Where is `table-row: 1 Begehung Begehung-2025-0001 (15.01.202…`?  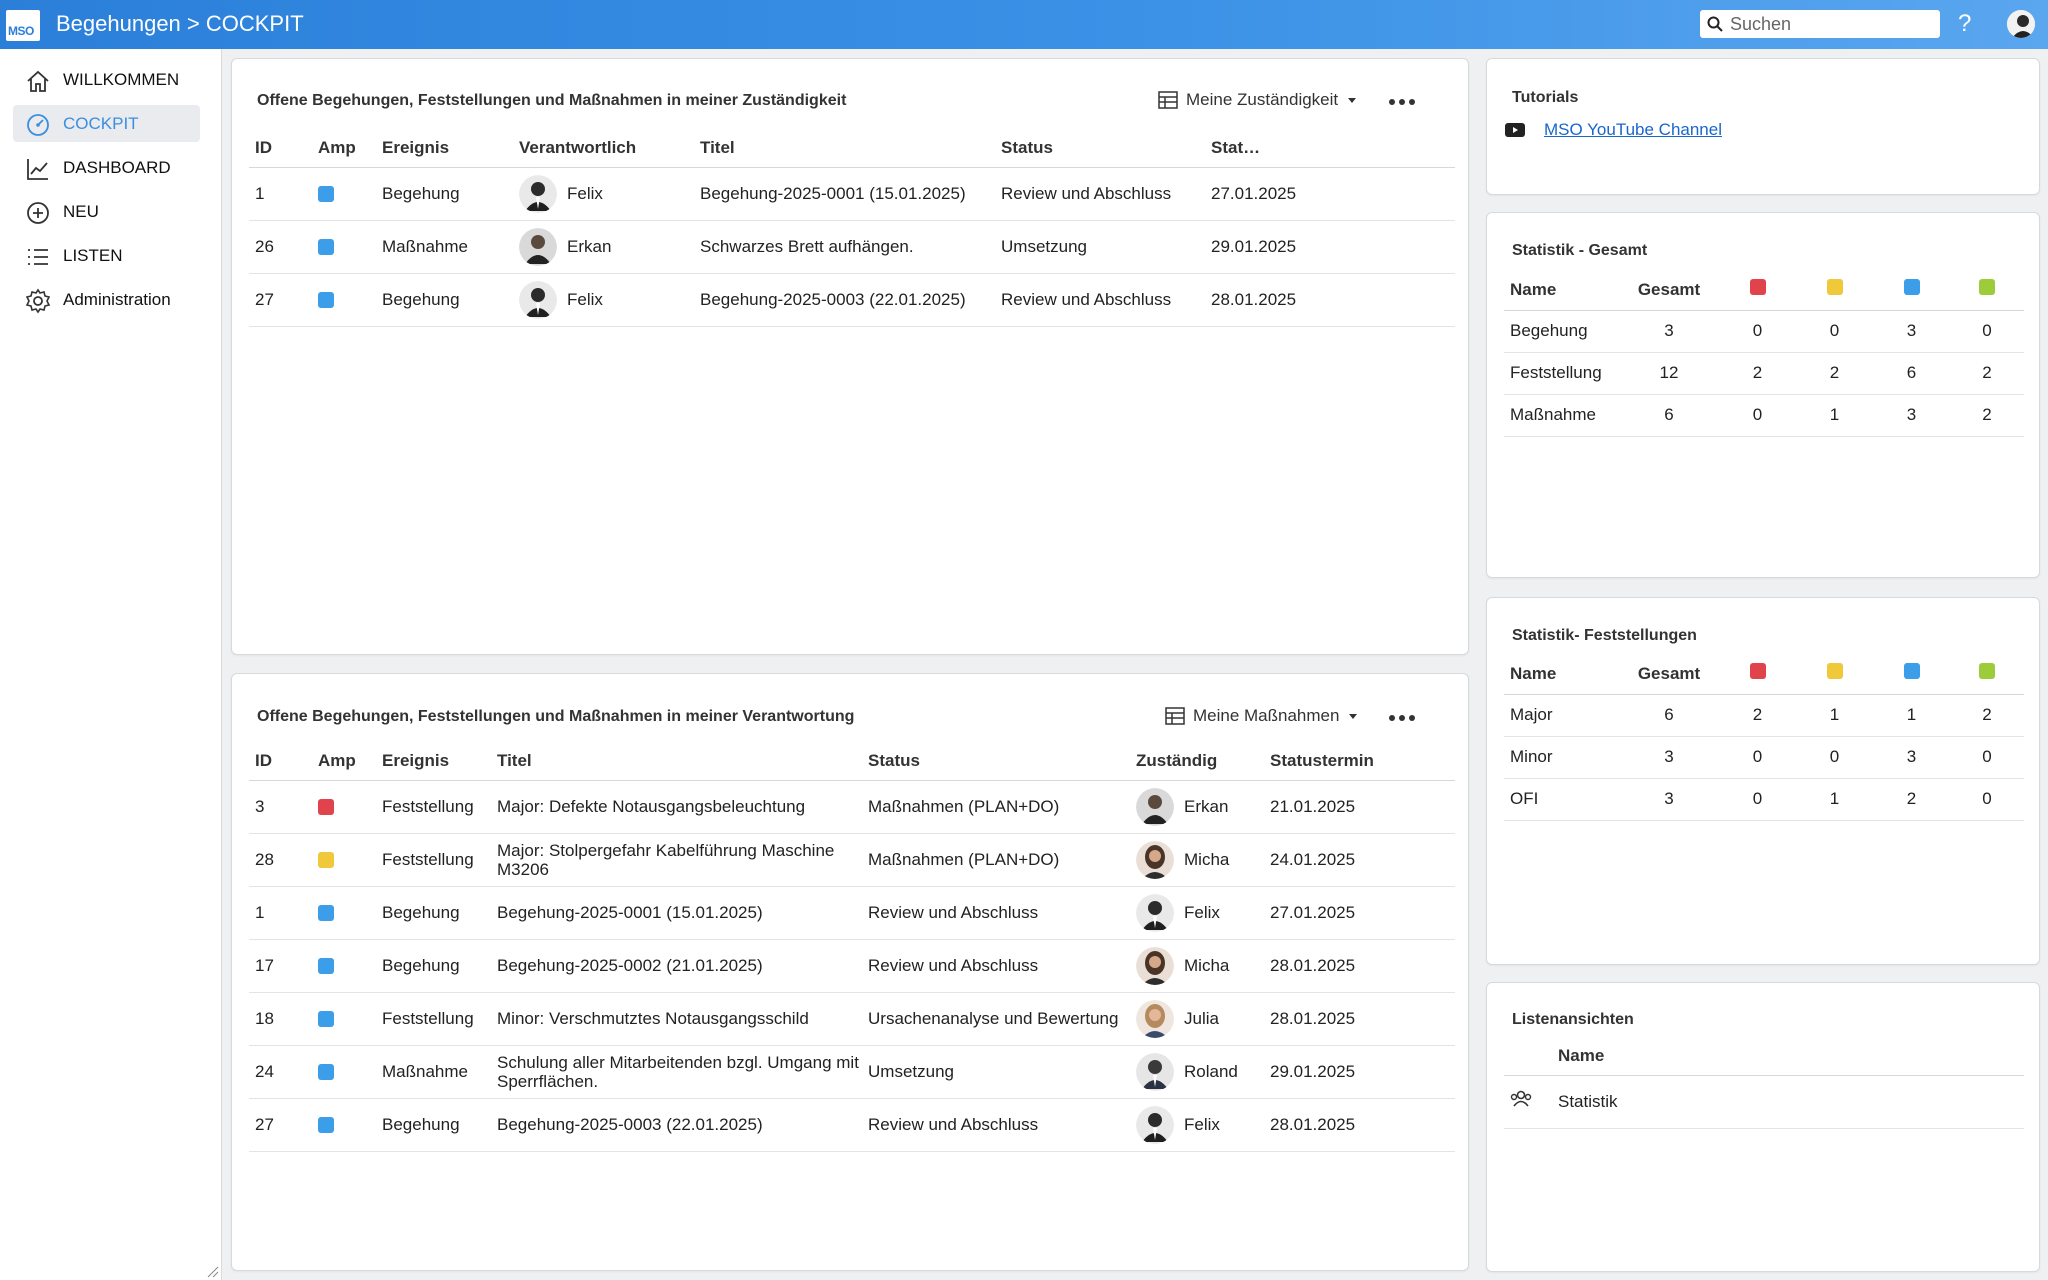
table-row: 1 Begehung Begehung-2025-0001 (15.01.202… is located at coordinates (852, 913).